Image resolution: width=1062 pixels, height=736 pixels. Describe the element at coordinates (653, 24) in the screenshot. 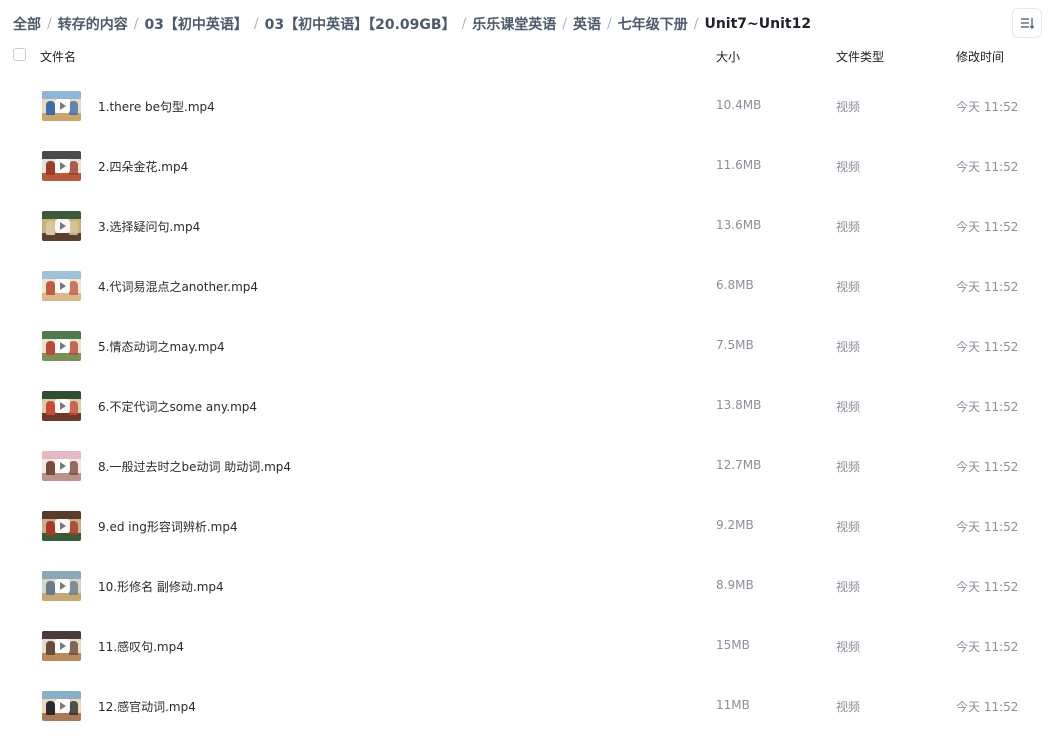

I see `breadcrumb-link: 七年级下册` at that location.